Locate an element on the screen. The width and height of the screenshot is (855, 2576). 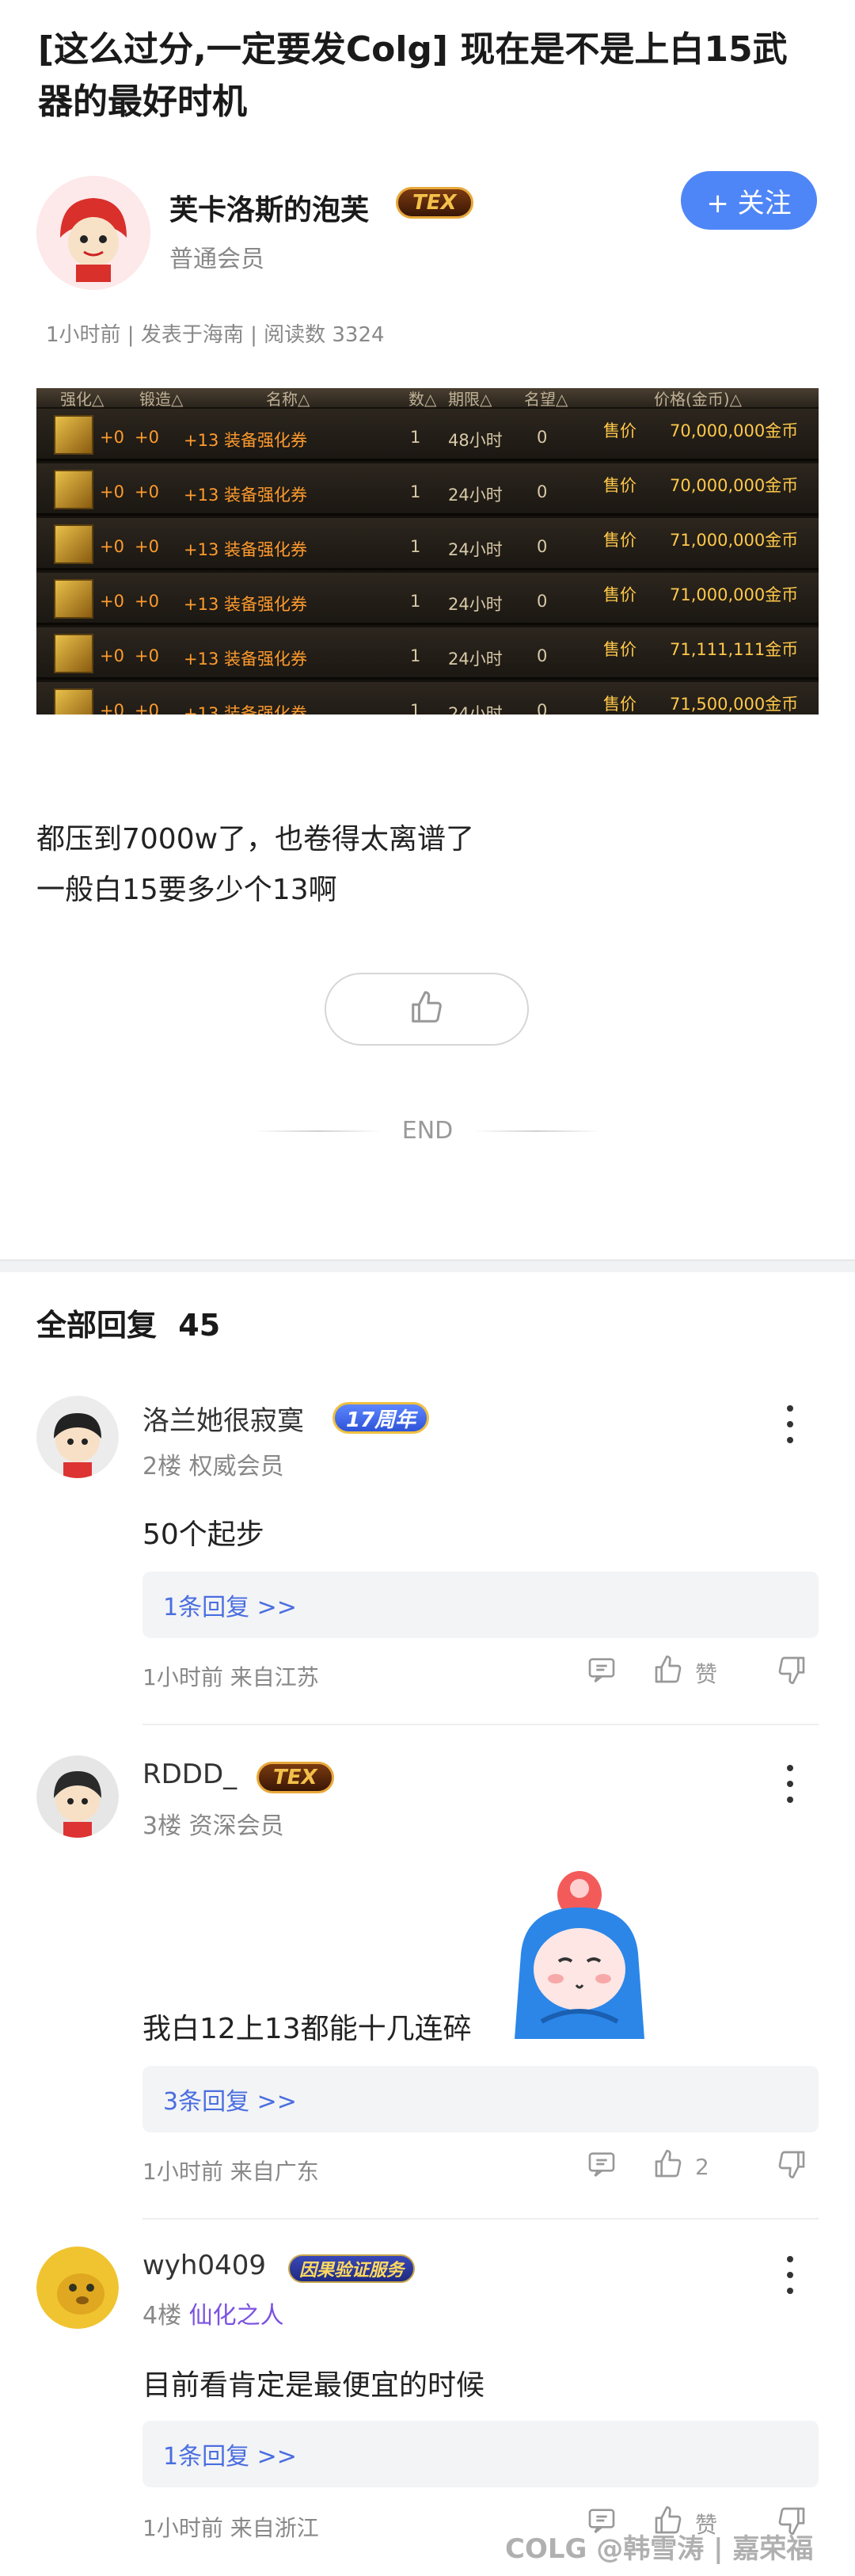
comment-floor: 4楼 仙化之人 is located at coordinates (213, 2313).